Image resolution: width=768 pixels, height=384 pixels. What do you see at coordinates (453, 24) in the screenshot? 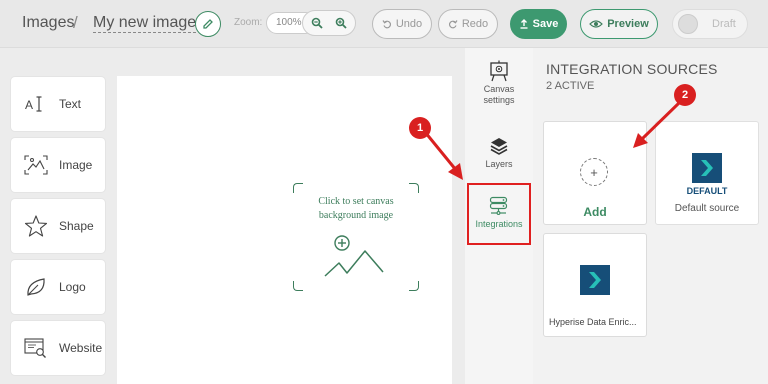
I see `redo-icon` at bounding box center [453, 24].